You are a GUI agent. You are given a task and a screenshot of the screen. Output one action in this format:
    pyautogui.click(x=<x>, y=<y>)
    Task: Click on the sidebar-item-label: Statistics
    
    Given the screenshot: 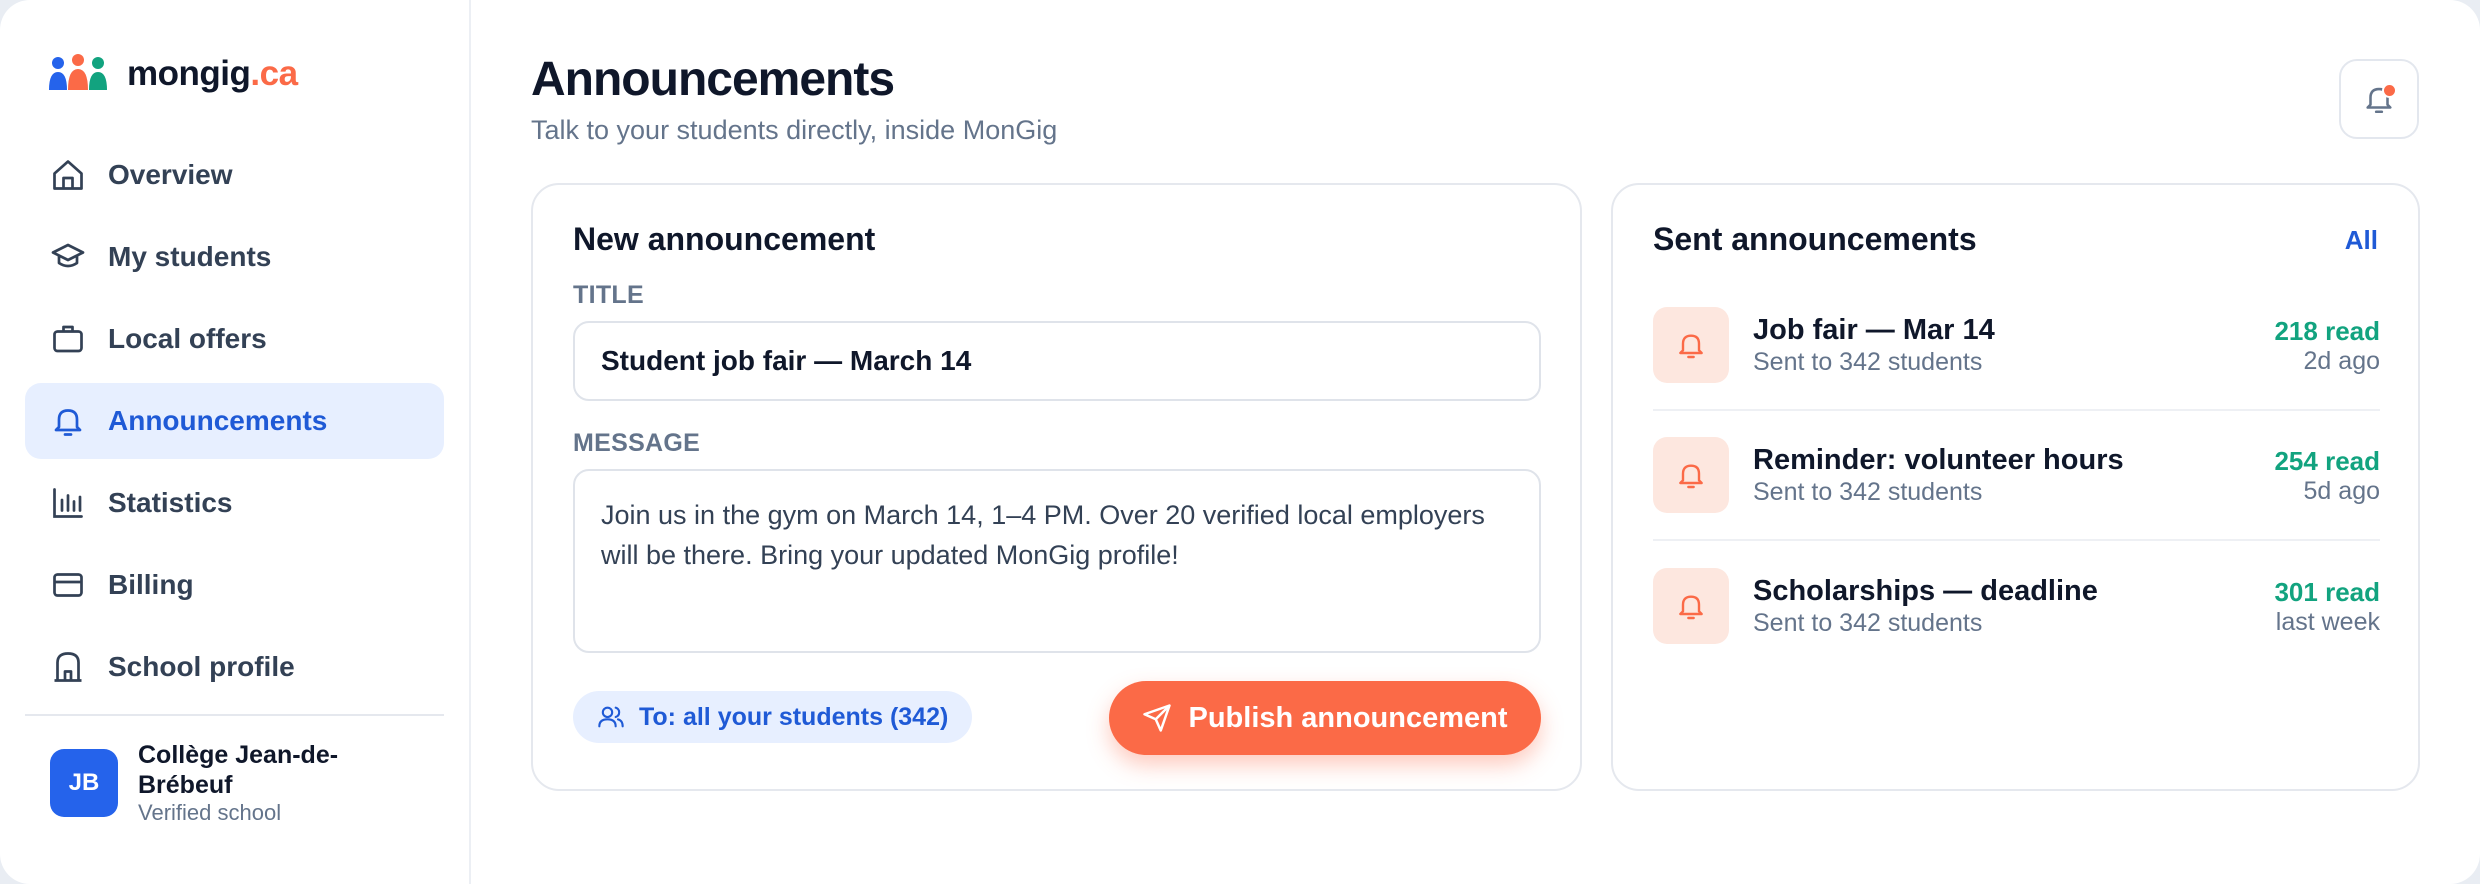 What is the action you would take?
    pyautogui.click(x=170, y=502)
    